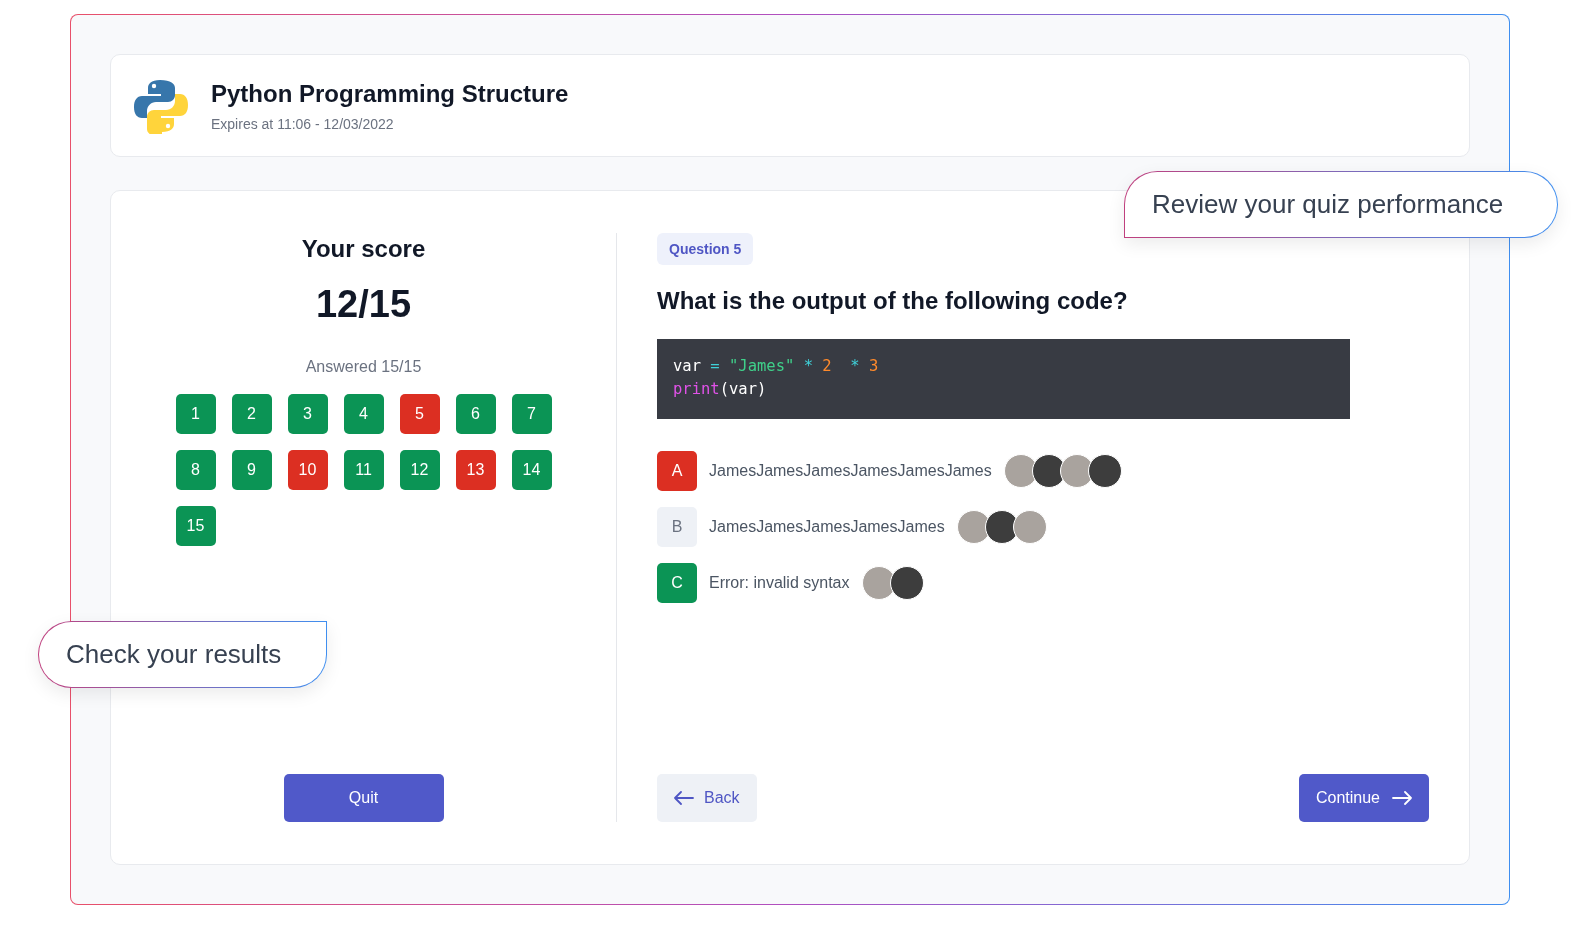 Image resolution: width=1593 pixels, height=928 pixels. I want to click on question-number: 14, so click(531, 470).